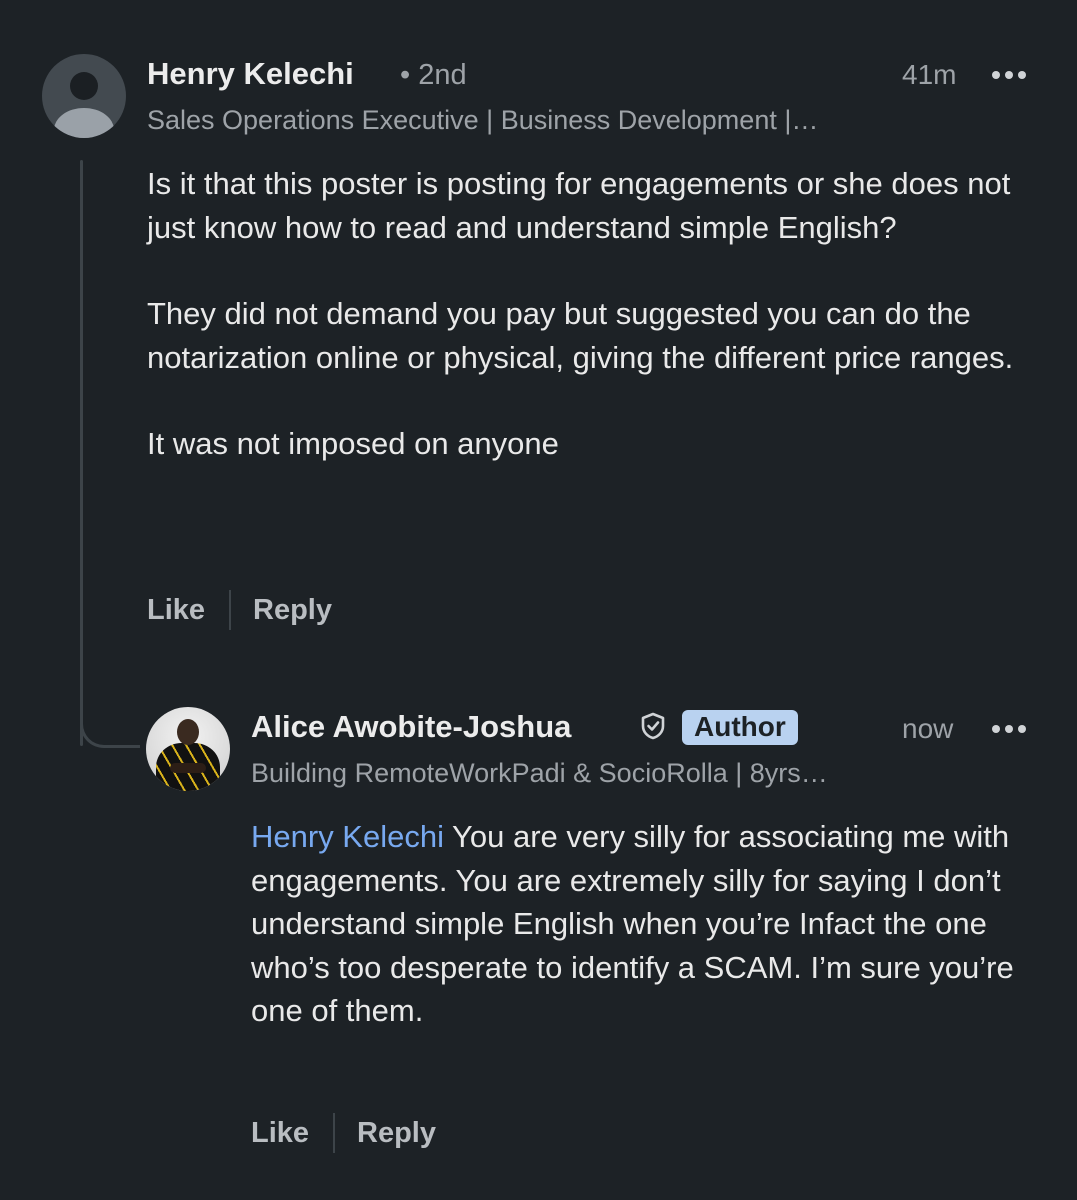 Image resolution: width=1077 pixels, height=1200 pixels. What do you see at coordinates (250, 74) in the screenshot?
I see `comment-author-name: Henry Kelechi` at bounding box center [250, 74].